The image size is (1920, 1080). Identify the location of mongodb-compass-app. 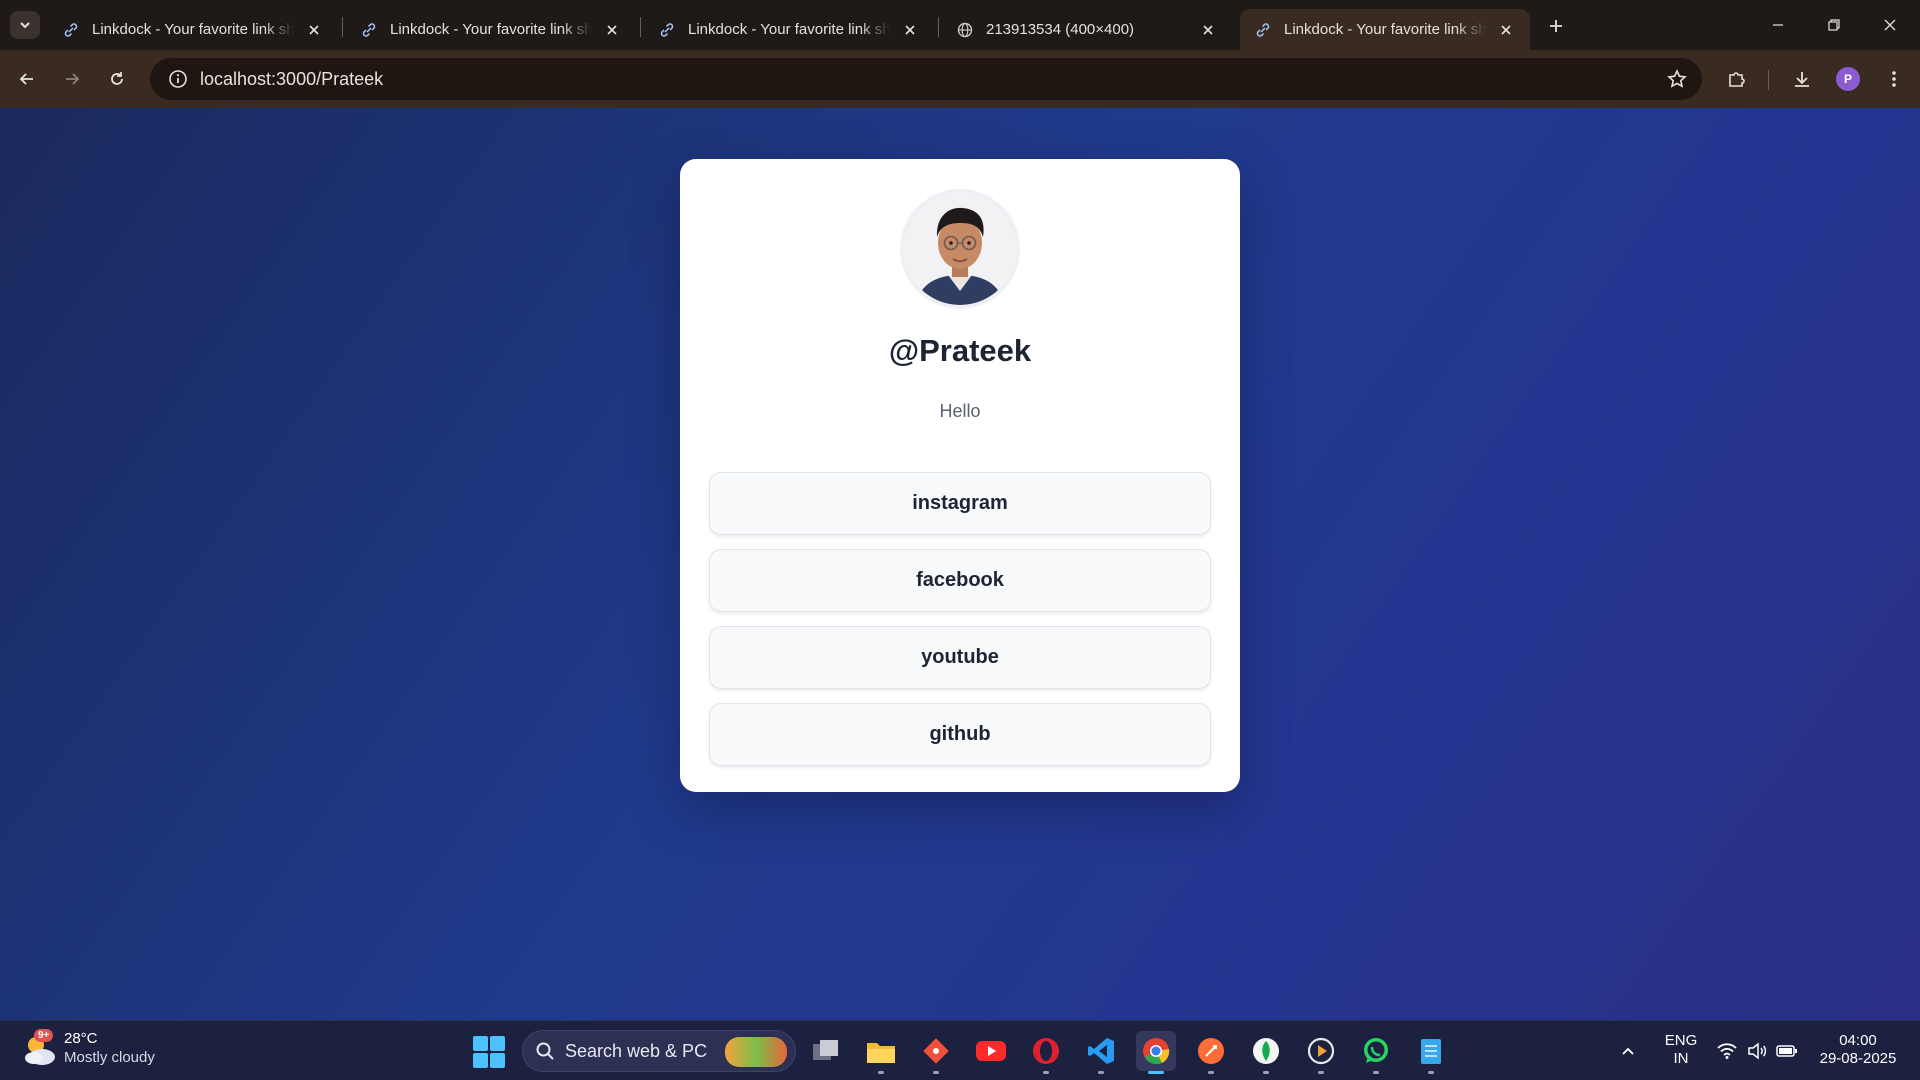
(1266, 1052).